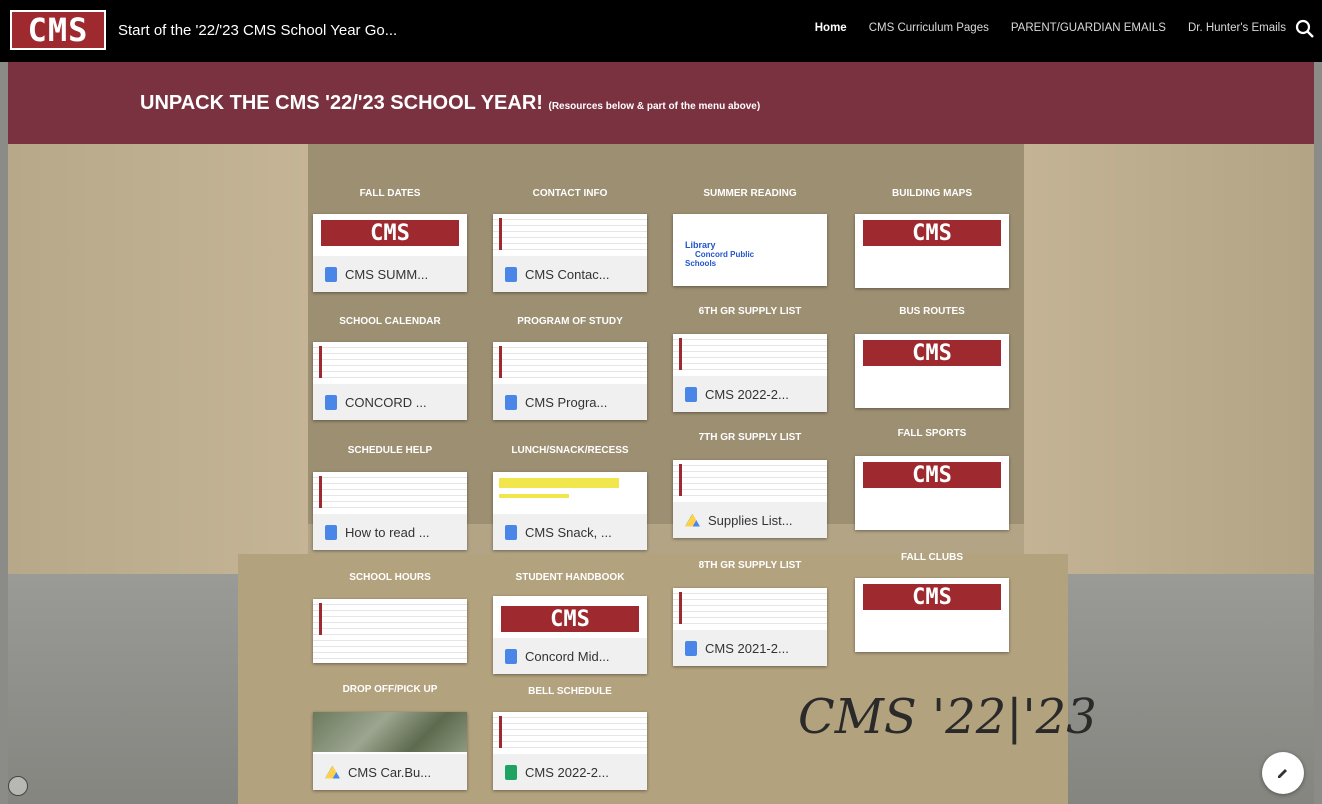  I want to click on nav-home: Home, so click(831, 28).